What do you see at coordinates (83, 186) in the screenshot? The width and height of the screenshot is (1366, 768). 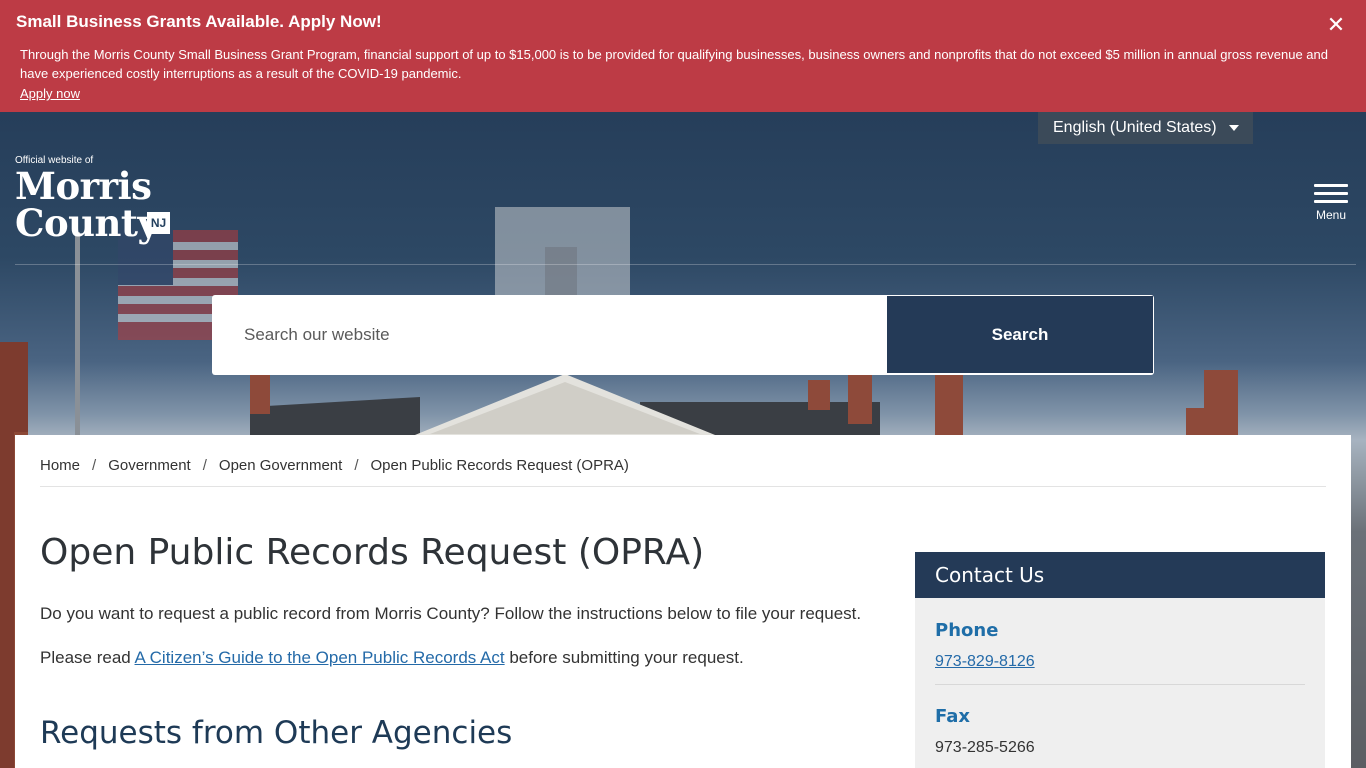 I see `logo-morris: Morris` at bounding box center [83, 186].